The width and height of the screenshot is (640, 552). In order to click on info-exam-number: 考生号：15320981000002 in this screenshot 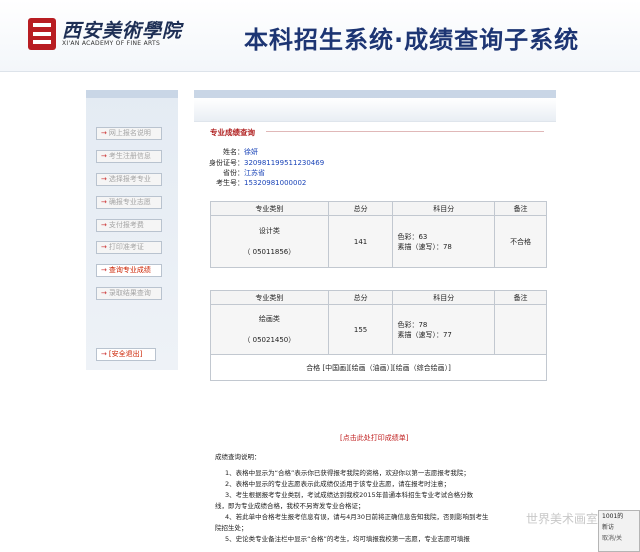, I will do `click(251, 183)`.